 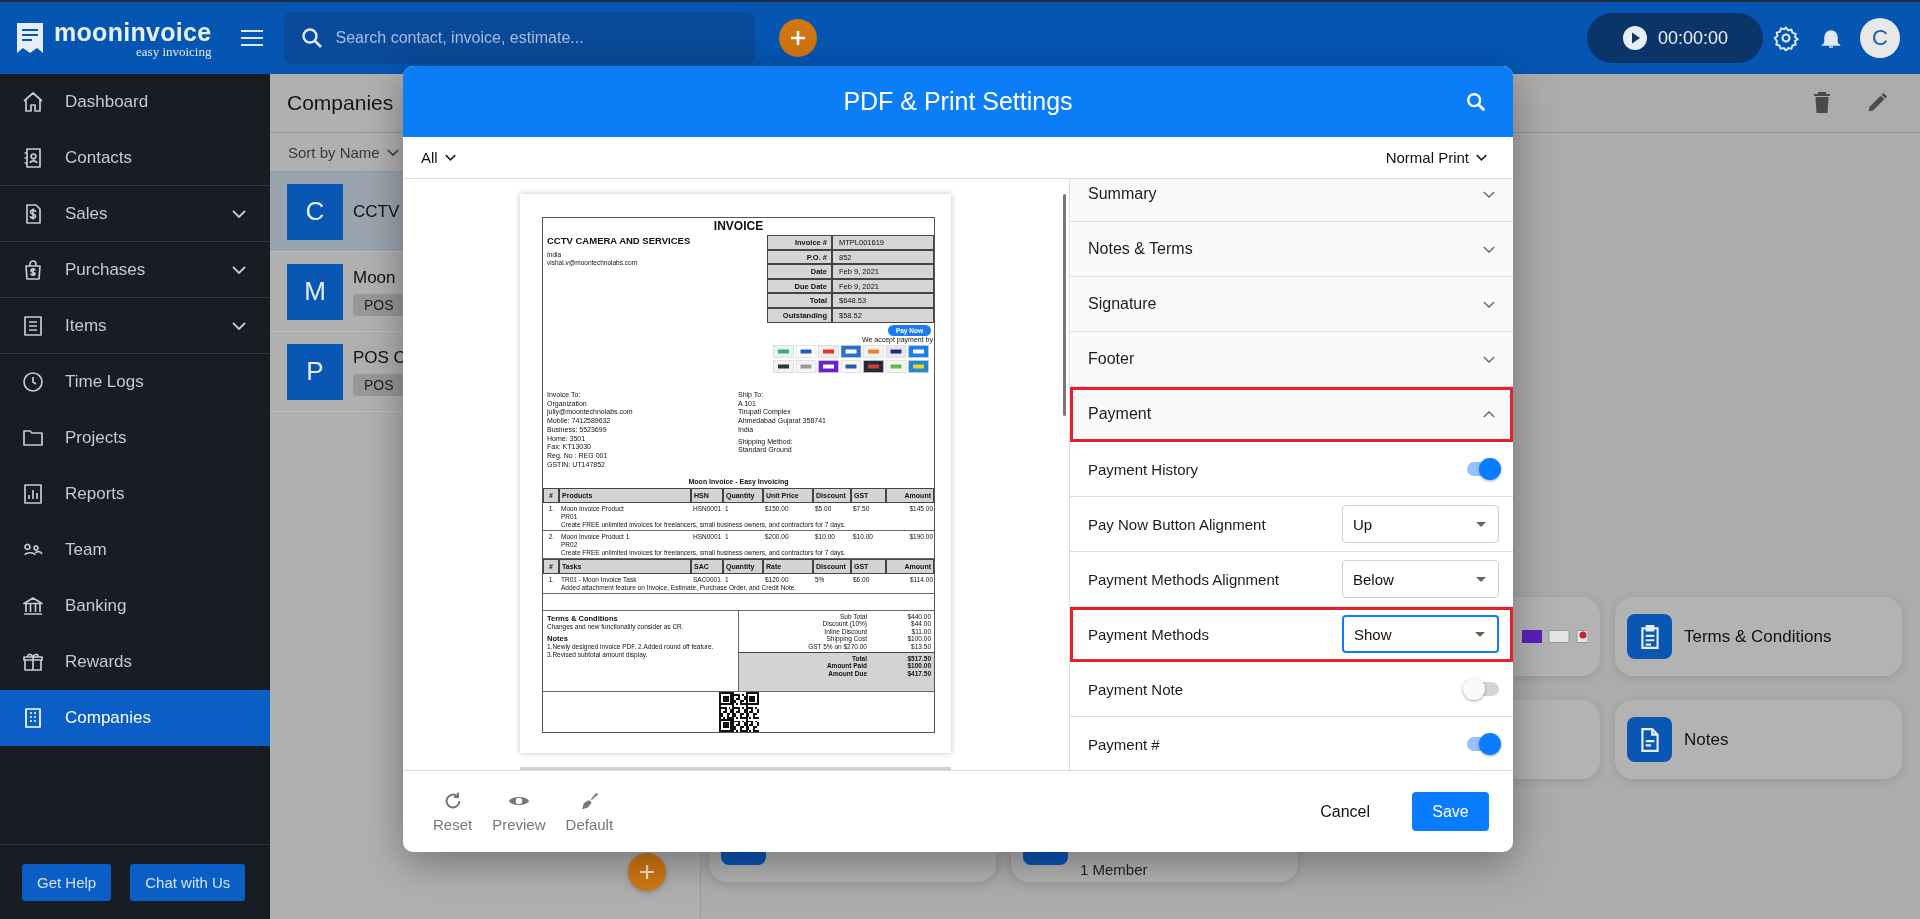 What do you see at coordinates (1758, 636) in the screenshot?
I see `card-title: Terms & Conditions` at bounding box center [1758, 636].